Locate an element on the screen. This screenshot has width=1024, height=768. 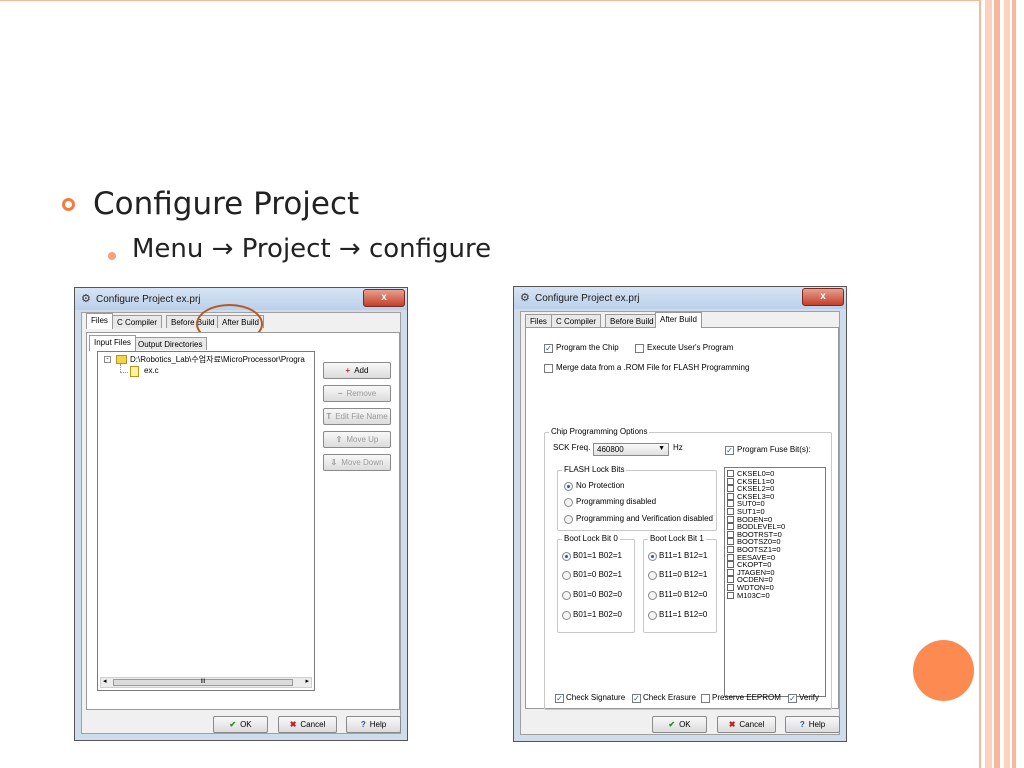
move-down-button: ⇩ Move Down is located at coordinates (357, 462).